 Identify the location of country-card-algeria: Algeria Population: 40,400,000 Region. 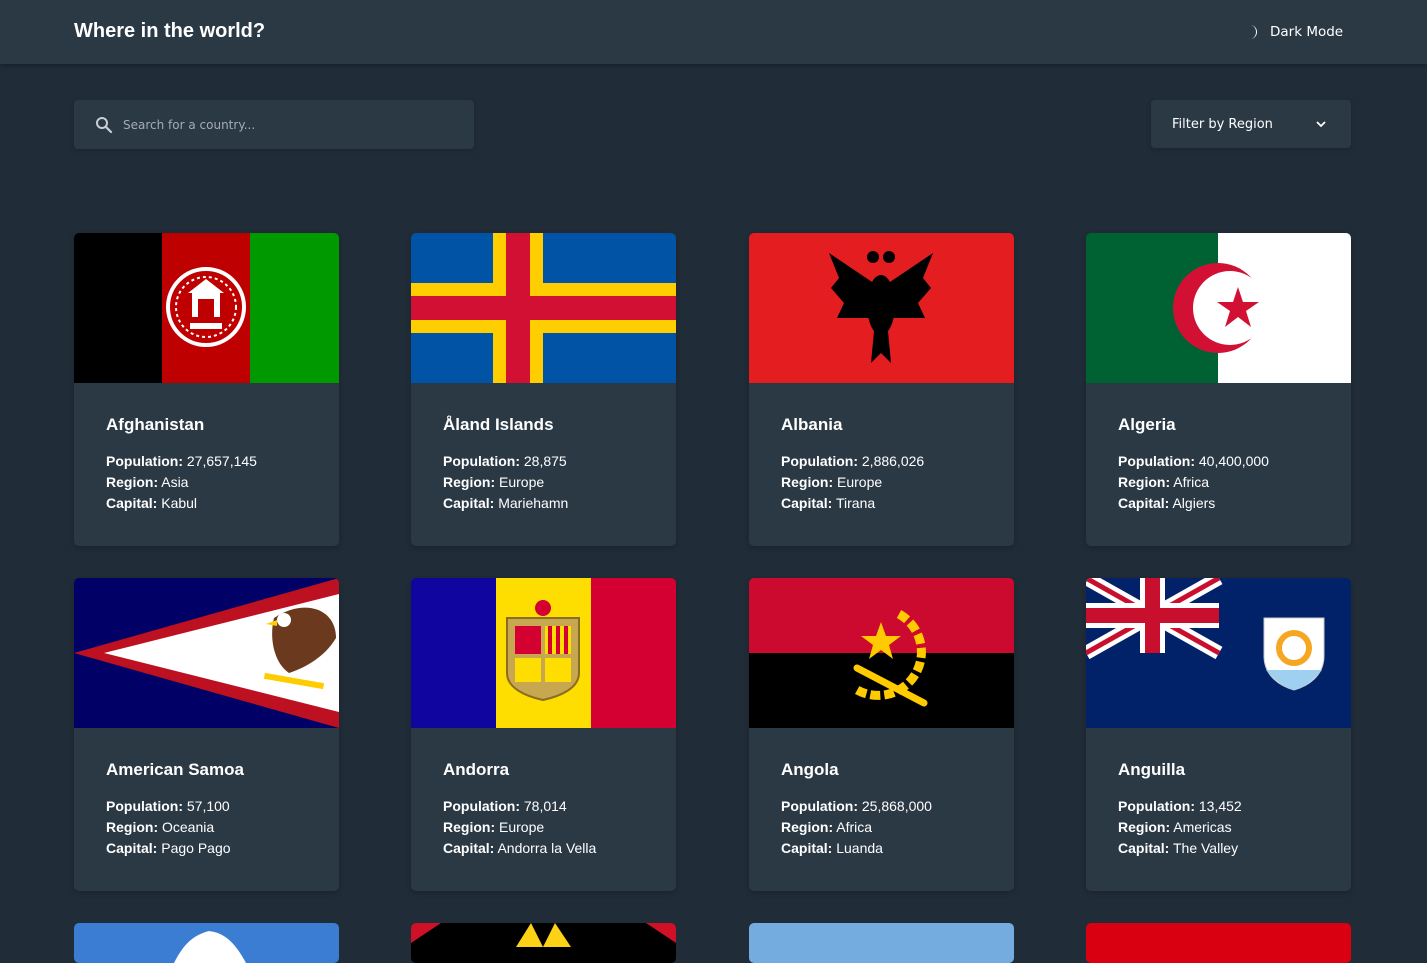
(1218, 389).